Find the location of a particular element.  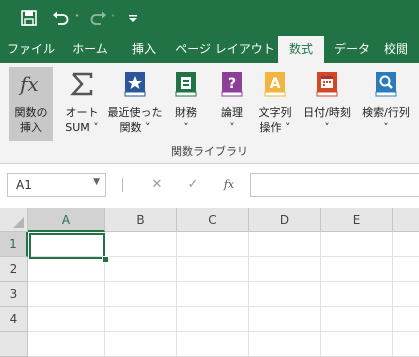

recently-used-label-2: 関数 ˅ is located at coordinates (135, 127).